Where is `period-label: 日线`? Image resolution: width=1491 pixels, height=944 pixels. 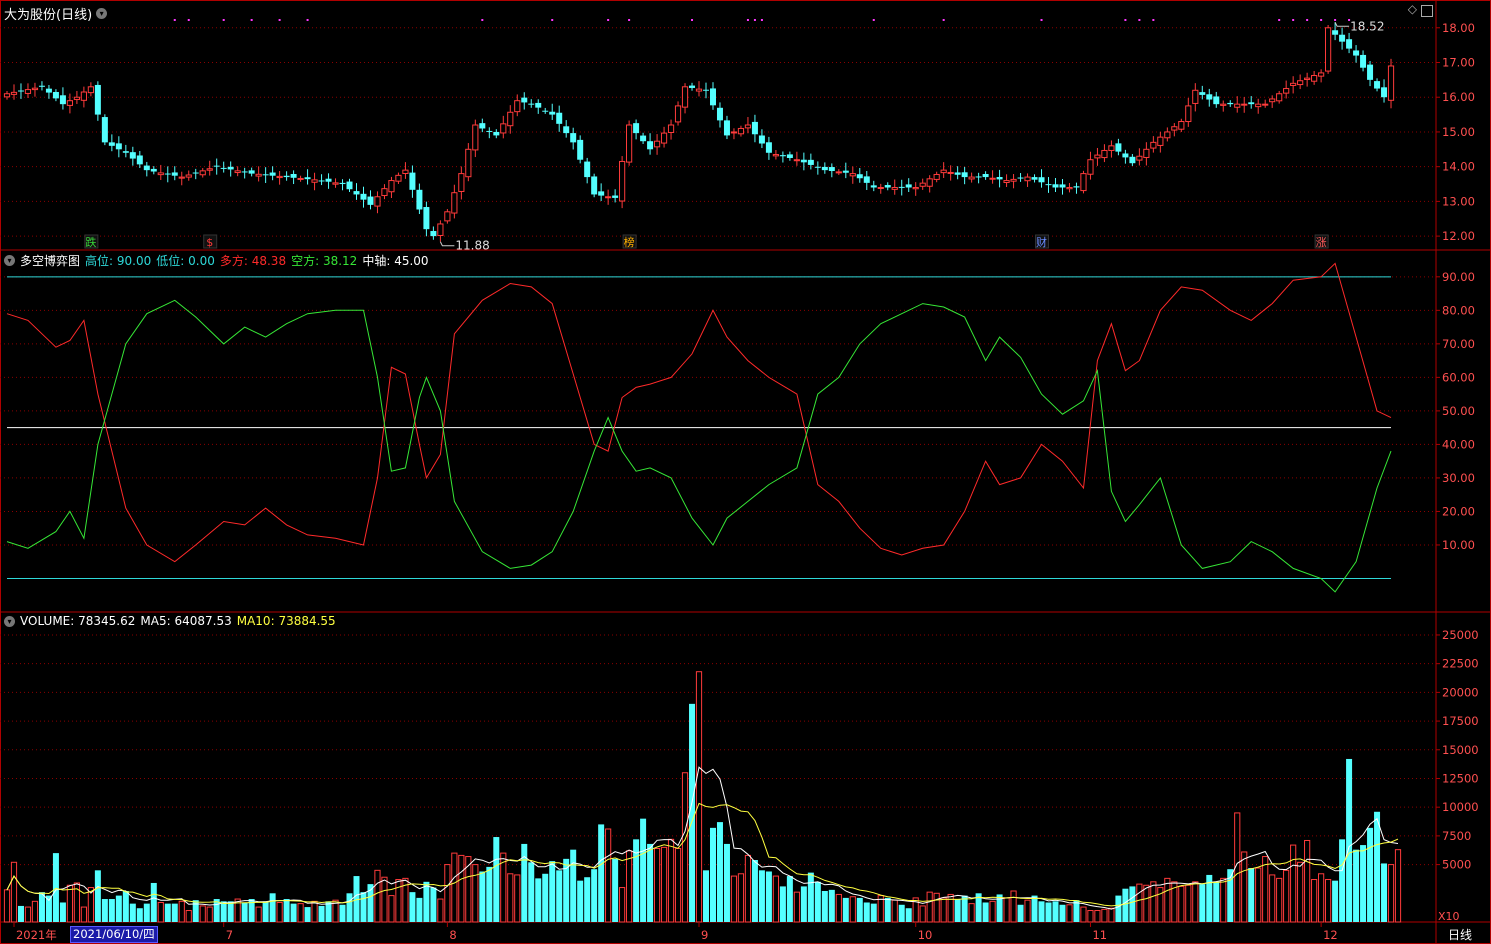
period-label: 日线 is located at coordinates (1460, 934).